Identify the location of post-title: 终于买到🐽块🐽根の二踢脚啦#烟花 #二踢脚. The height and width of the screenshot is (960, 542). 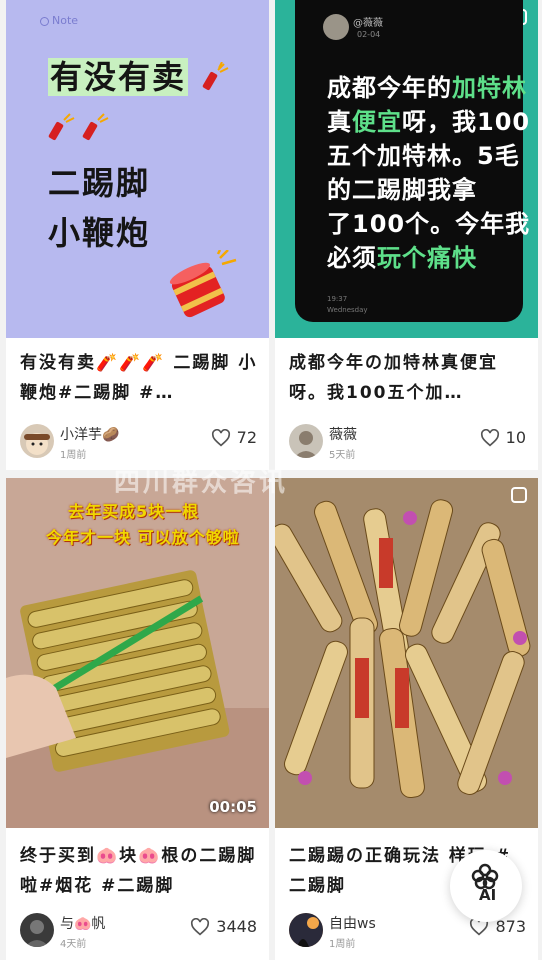
(139, 871).